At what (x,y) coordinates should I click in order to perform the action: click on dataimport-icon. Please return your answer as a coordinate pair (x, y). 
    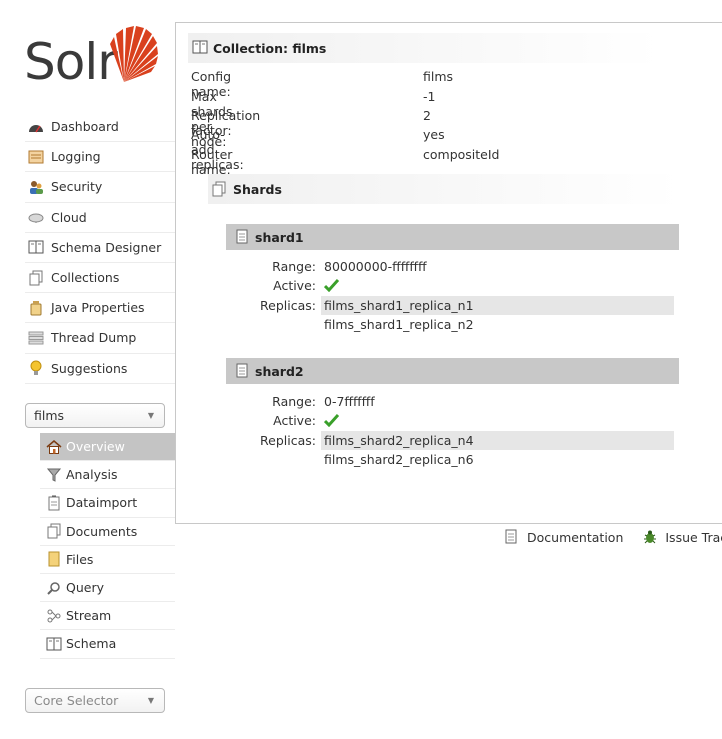
    Looking at the image, I should click on (54, 503).